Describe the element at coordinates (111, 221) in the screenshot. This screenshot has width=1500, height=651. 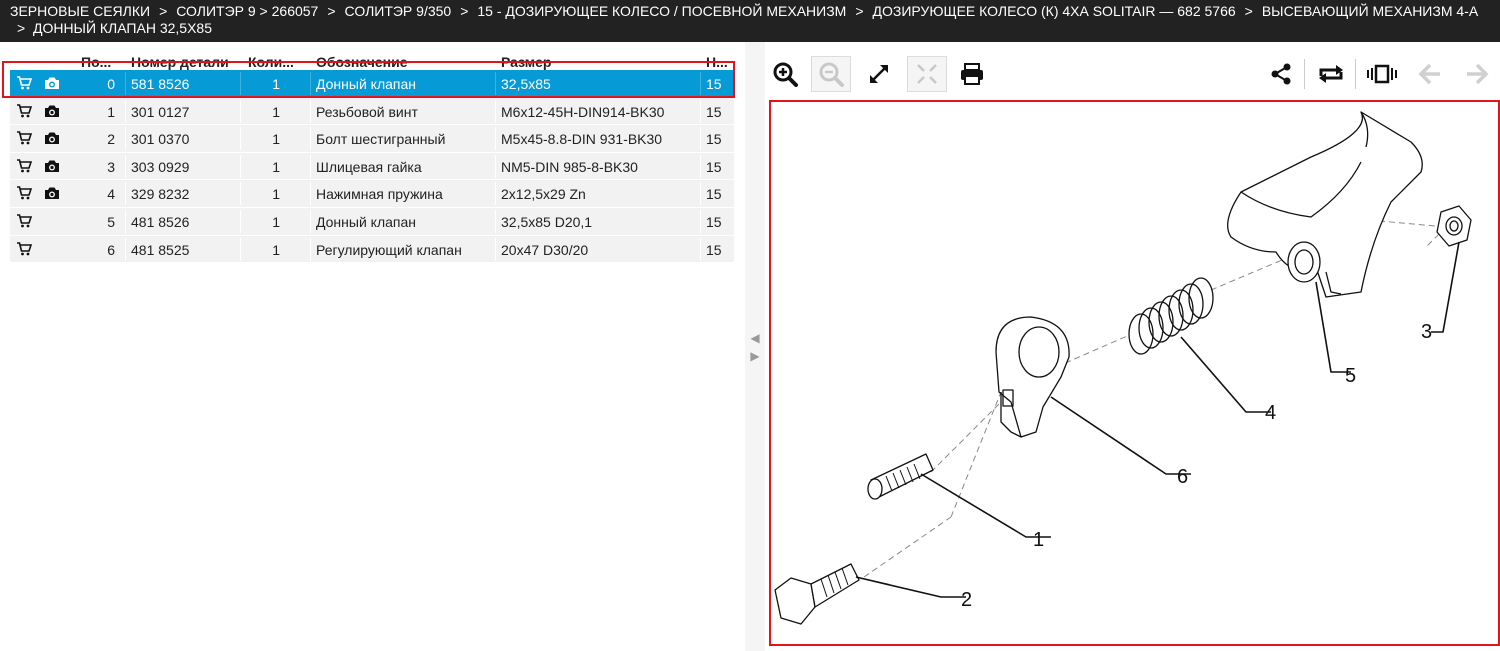
I see `cell-pos: 5` at that location.